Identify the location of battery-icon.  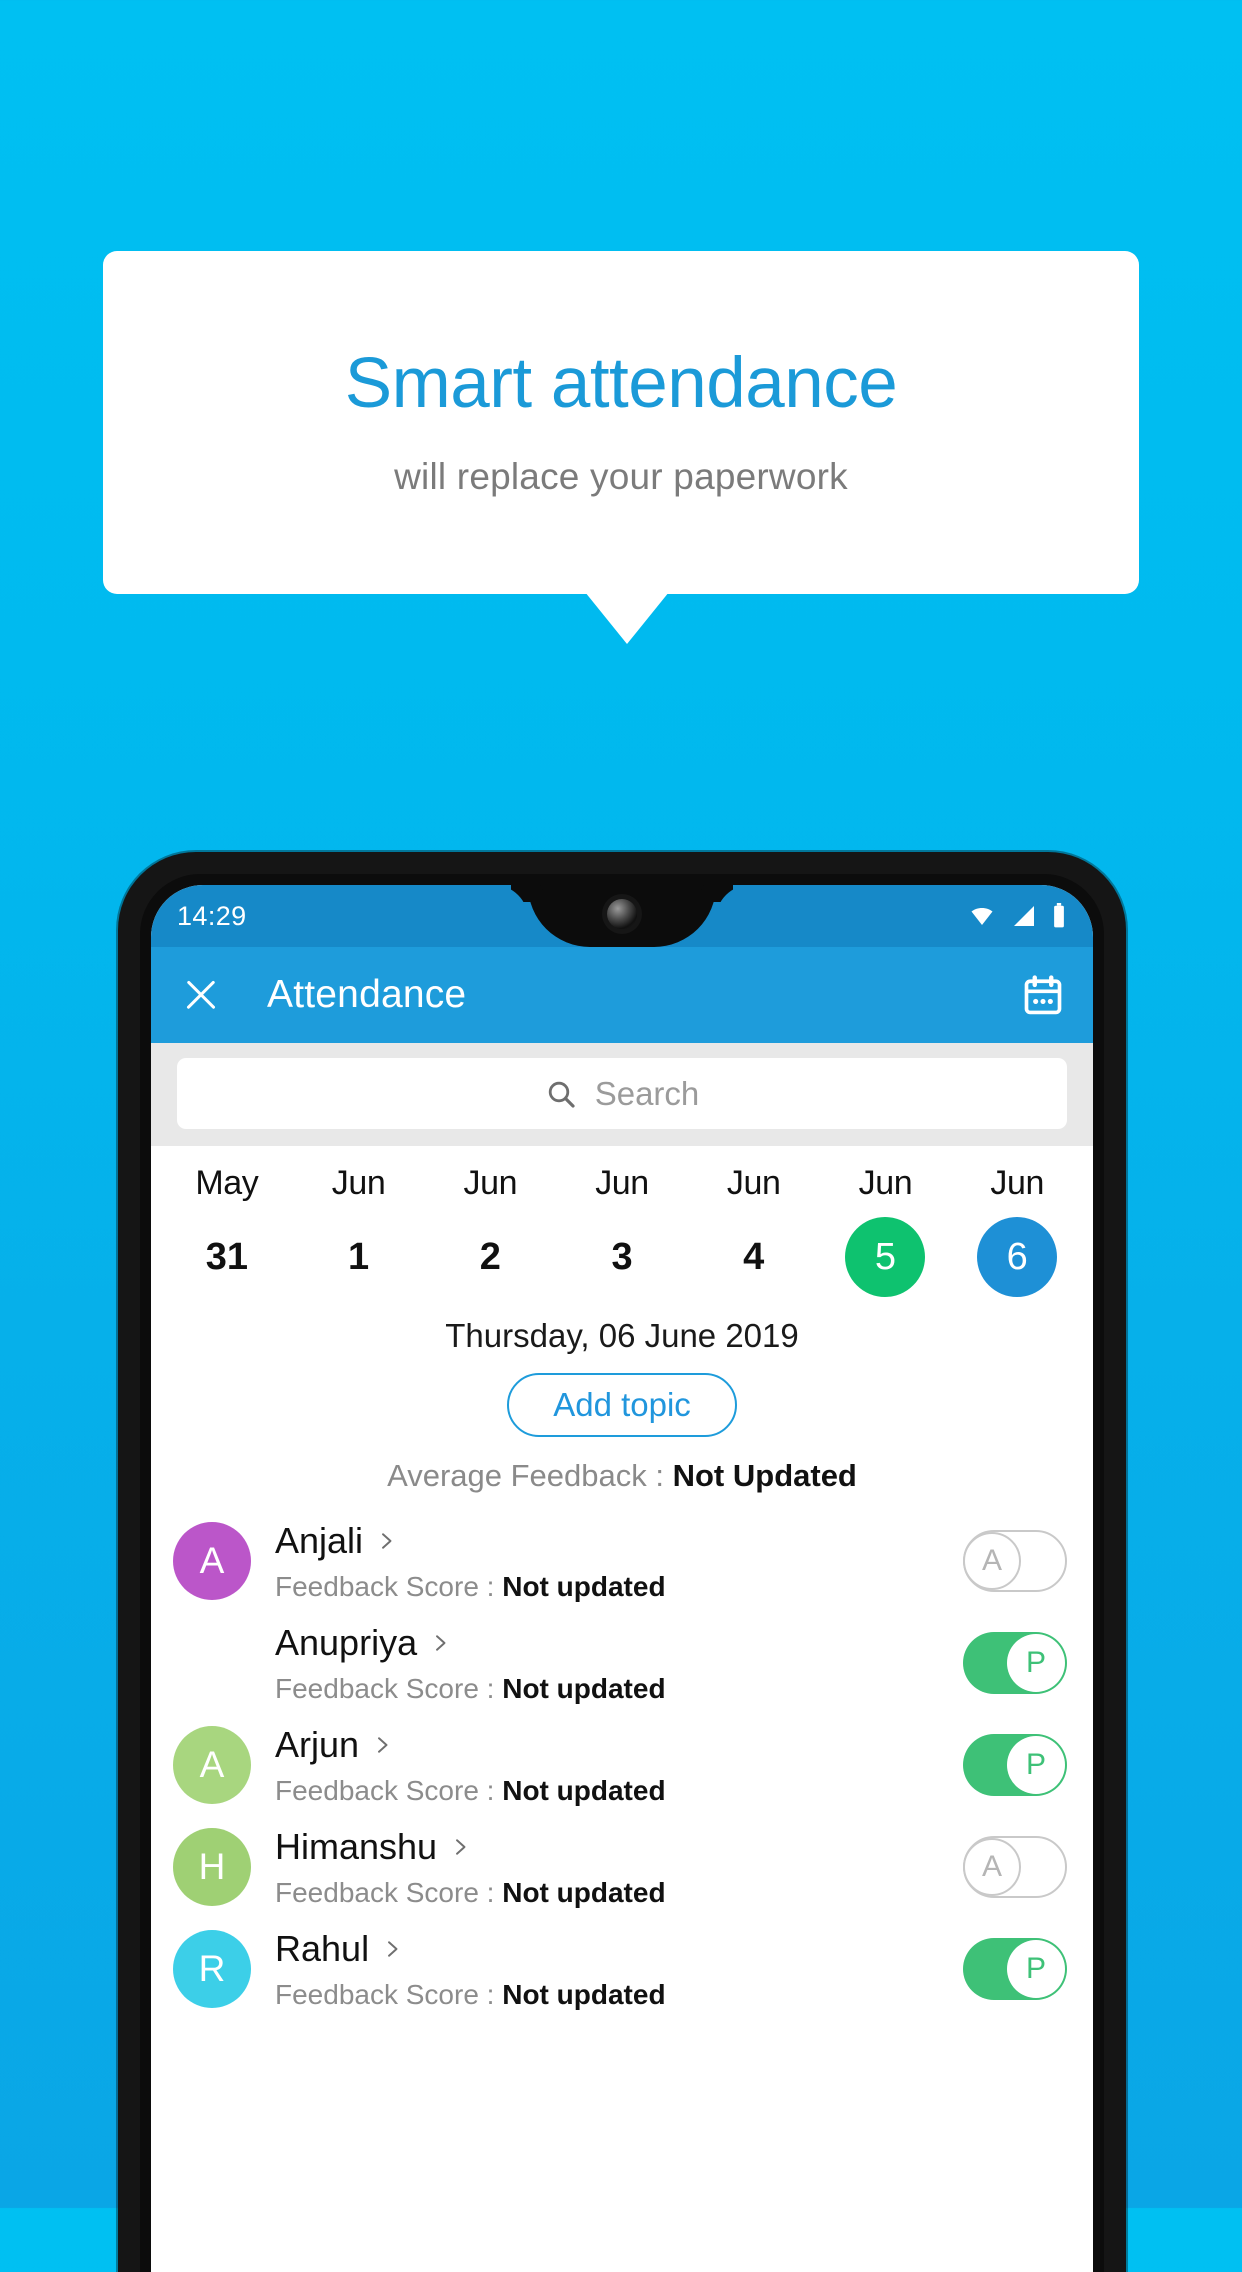
(1059, 915).